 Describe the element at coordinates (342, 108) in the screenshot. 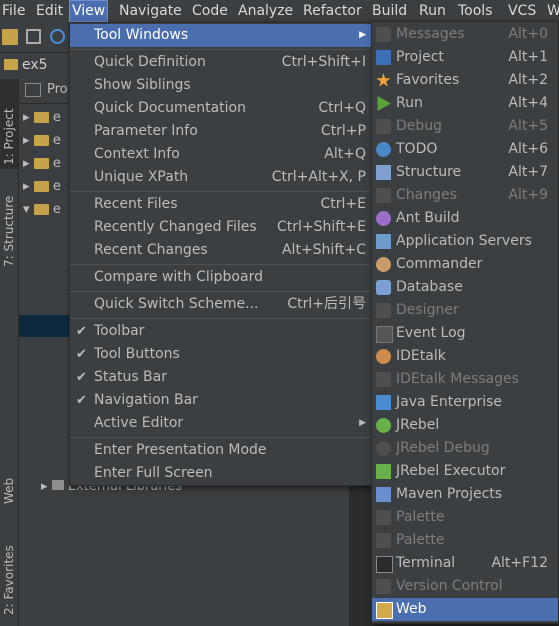

I see `menu-item-shortcut: Ctrl+Q` at that location.